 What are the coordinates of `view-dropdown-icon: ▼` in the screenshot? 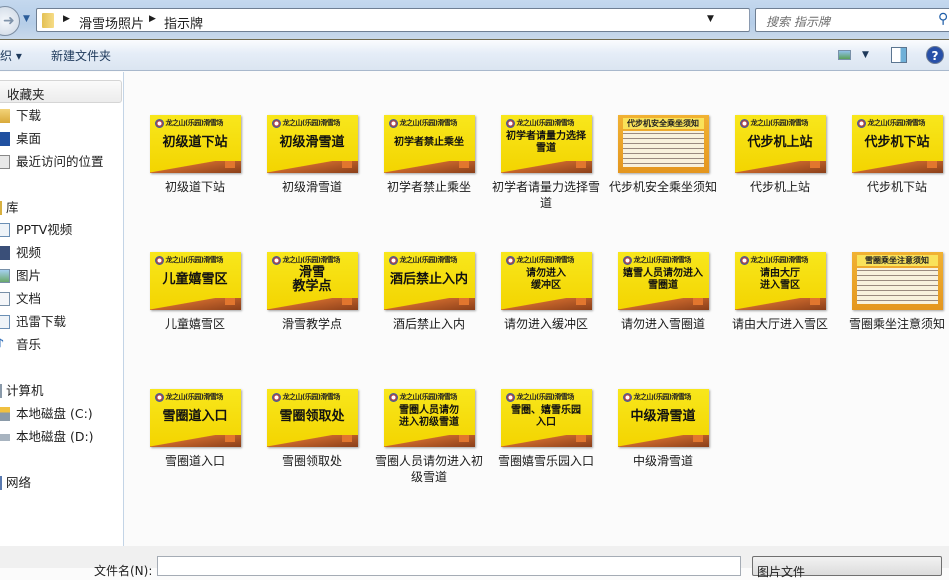 It's located at (865, 55).